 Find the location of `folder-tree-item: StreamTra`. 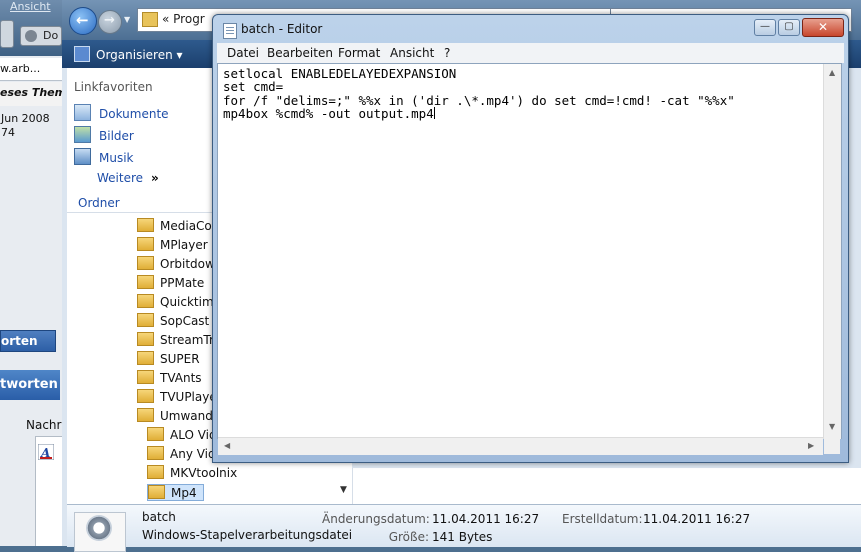

folder-tree-item: StreamTra is located at coordinates (179, 339).